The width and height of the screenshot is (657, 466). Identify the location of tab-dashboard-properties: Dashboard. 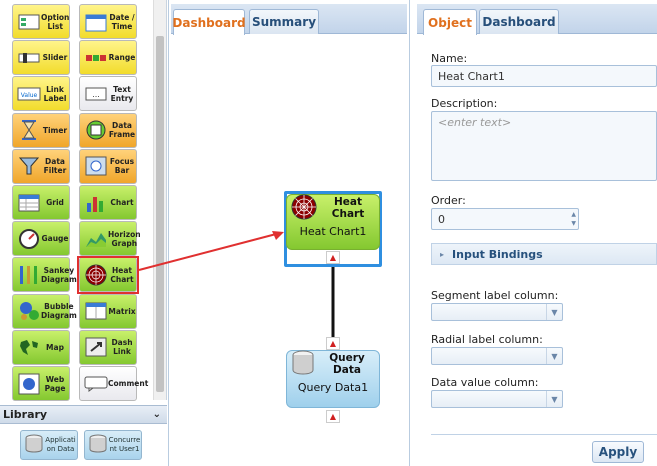
(519, 21).